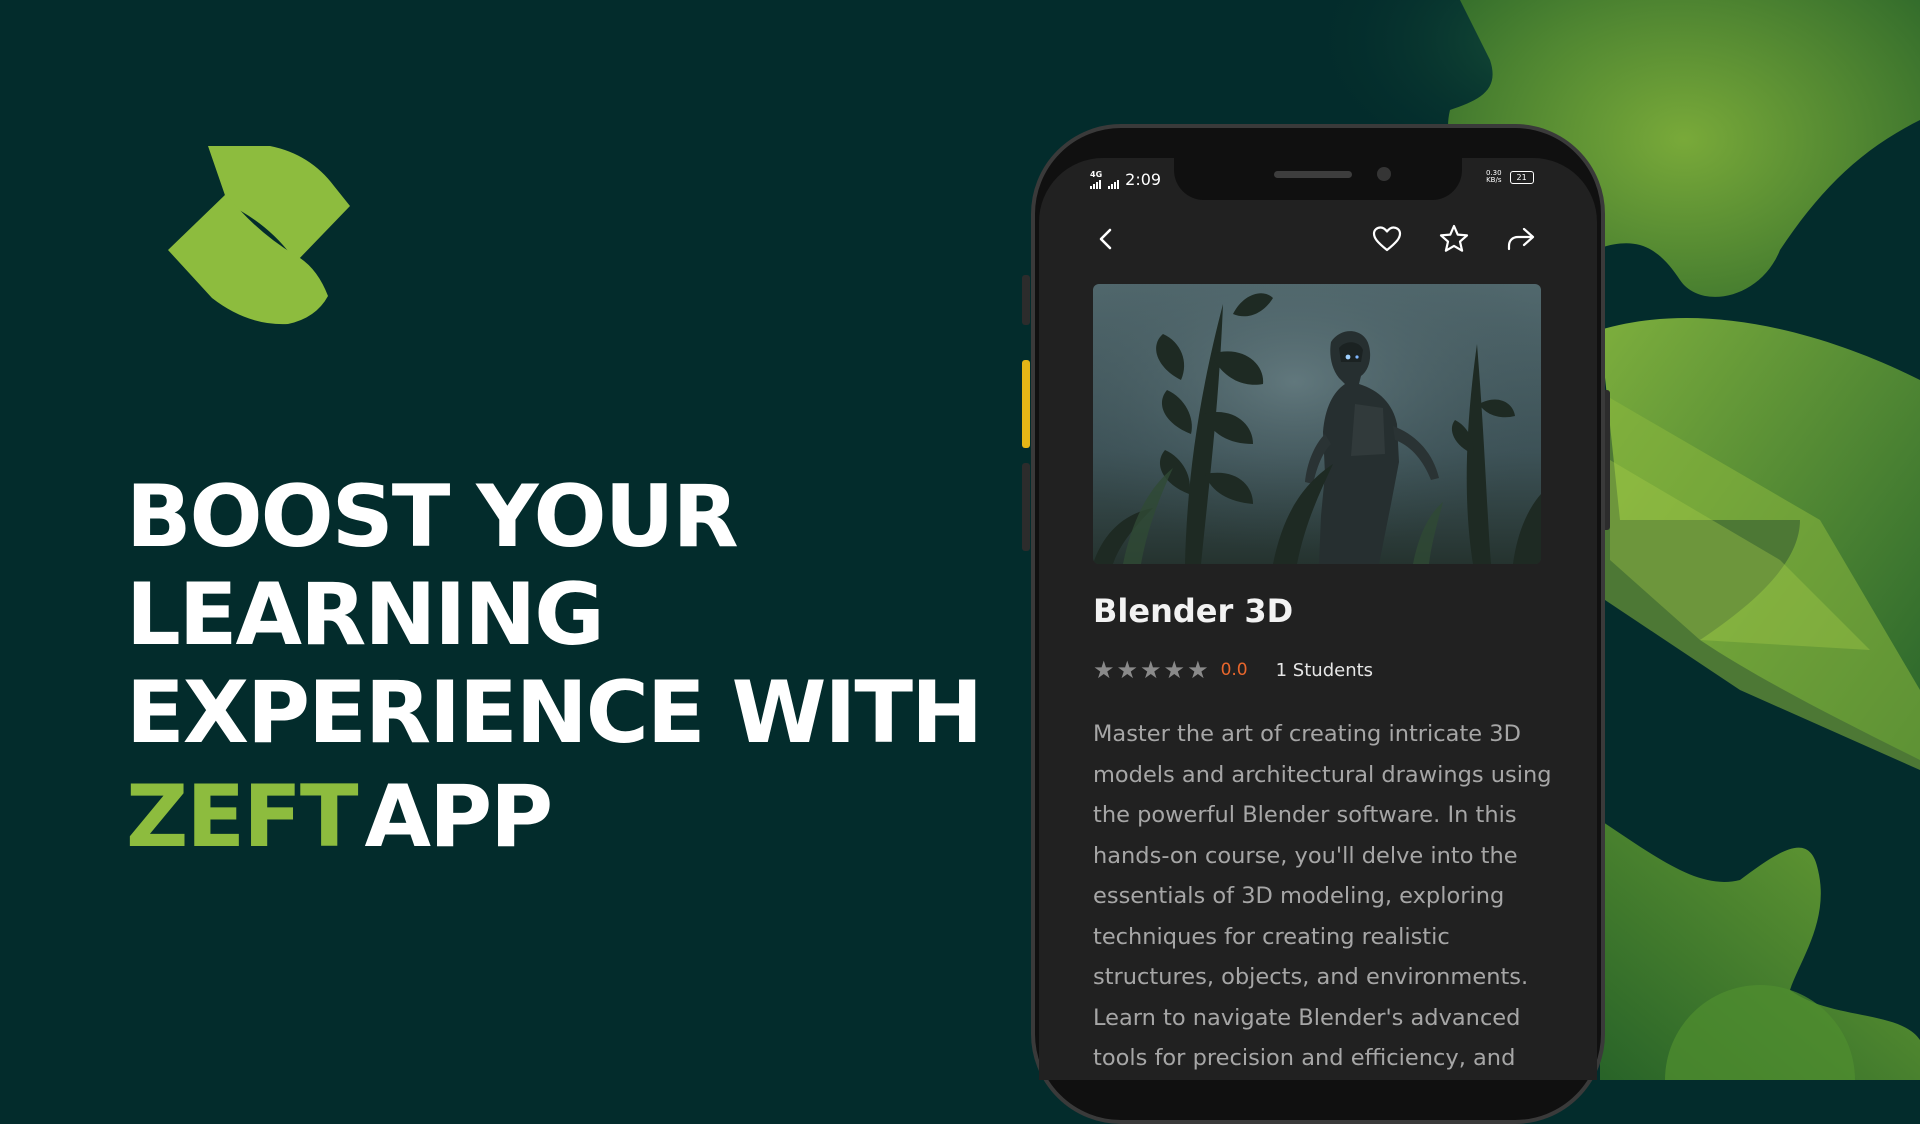 This screenshot has width=1920, height=1124. What do you see at coordinates (1305, 815) in the screenshot?
I see `description-line: the powerful Blender software. In this` at bounding box center [1305, 815].